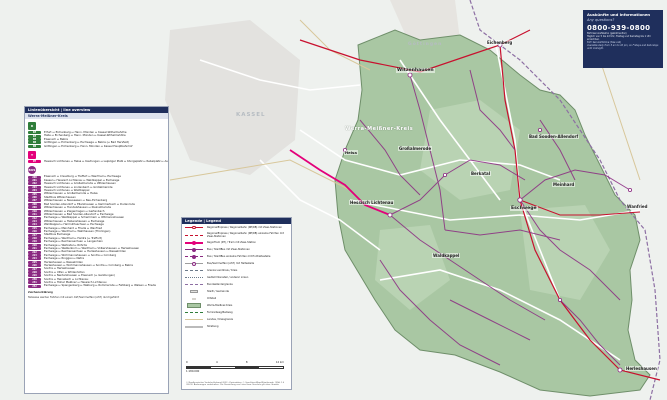 Image resolution: width=667 pixels, height=400 pixels. What do you see at coordinates (619, 14) in the screenshot?
I see `info-title-de: Auskünfte und Informationen` at bounding box center [619, 14].